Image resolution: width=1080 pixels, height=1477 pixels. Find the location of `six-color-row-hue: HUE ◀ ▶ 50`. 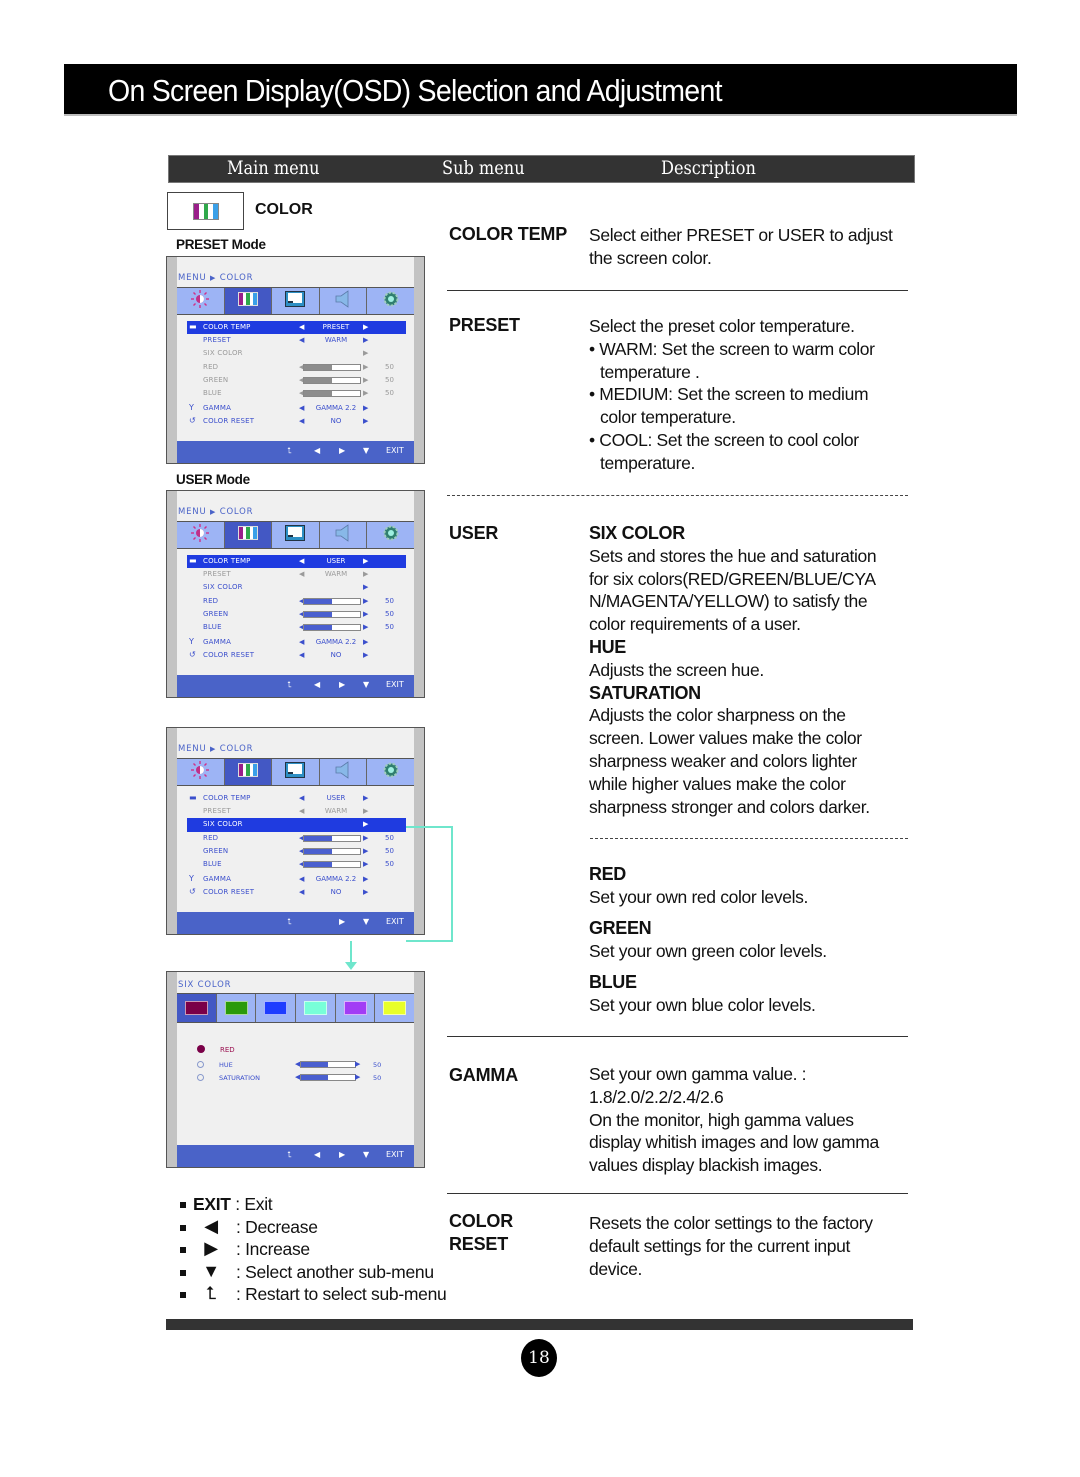

six-color-row-hue: HUE ◀ ▶ 50 is located at coordinates (320, 1066).